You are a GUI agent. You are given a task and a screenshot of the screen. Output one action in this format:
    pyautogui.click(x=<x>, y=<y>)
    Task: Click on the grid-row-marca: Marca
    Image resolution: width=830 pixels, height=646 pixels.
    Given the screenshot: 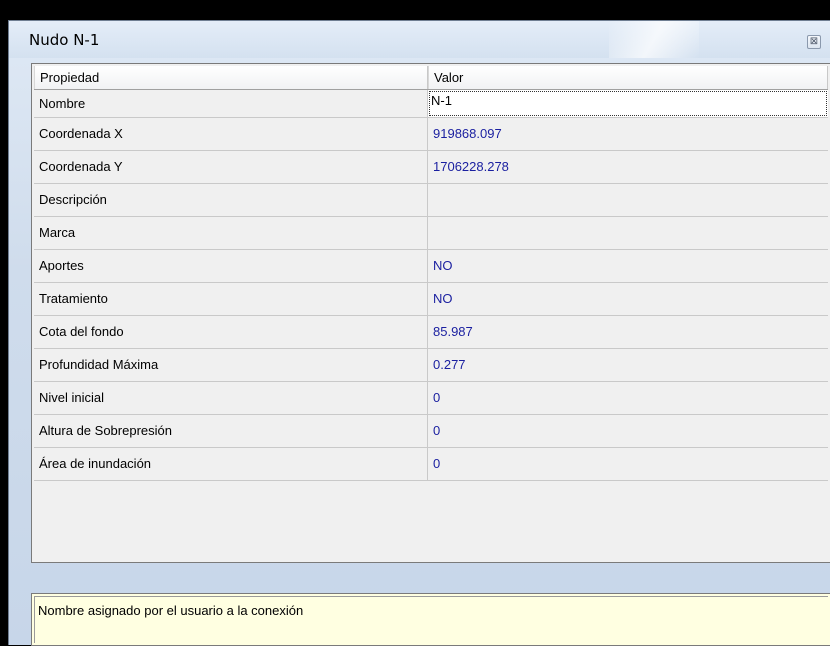 What is the action you would take?
    pyautogui.click(x=431, y=233)
    